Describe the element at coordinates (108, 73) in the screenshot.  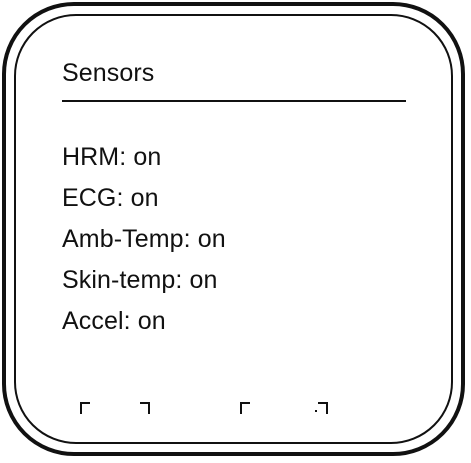
I see `page-title: Sensors` at that location.